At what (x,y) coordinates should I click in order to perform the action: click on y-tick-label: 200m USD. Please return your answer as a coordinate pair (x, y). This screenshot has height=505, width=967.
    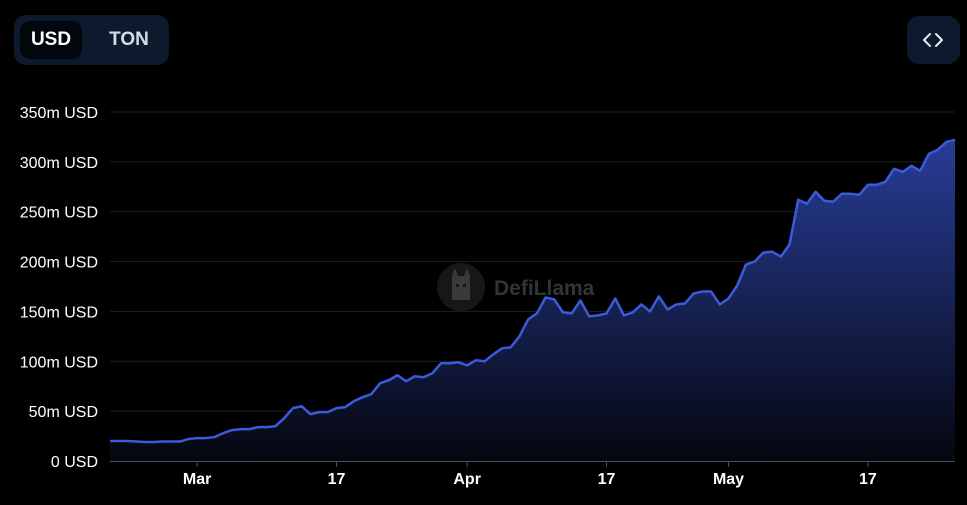
    Looking at the image, I should click on (59, 263).